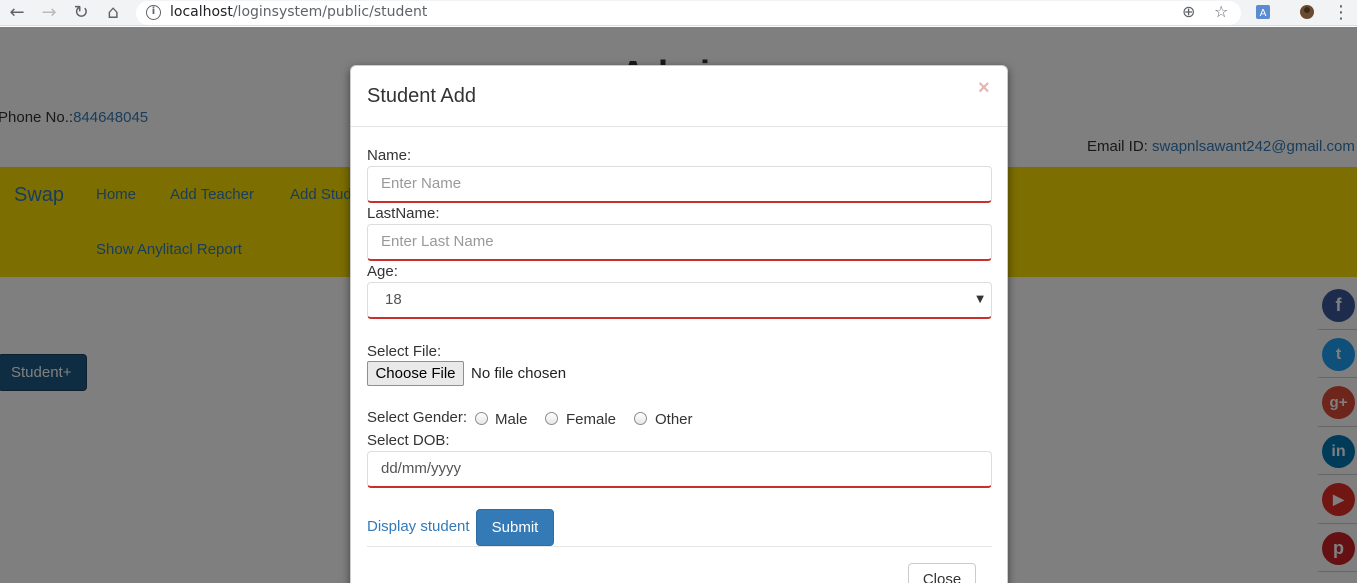 This screenshot has height=583, width=1357. Describe the element at coordinates (674, 419) in the screenshot. I see `gender-other-label: Other` at that location.